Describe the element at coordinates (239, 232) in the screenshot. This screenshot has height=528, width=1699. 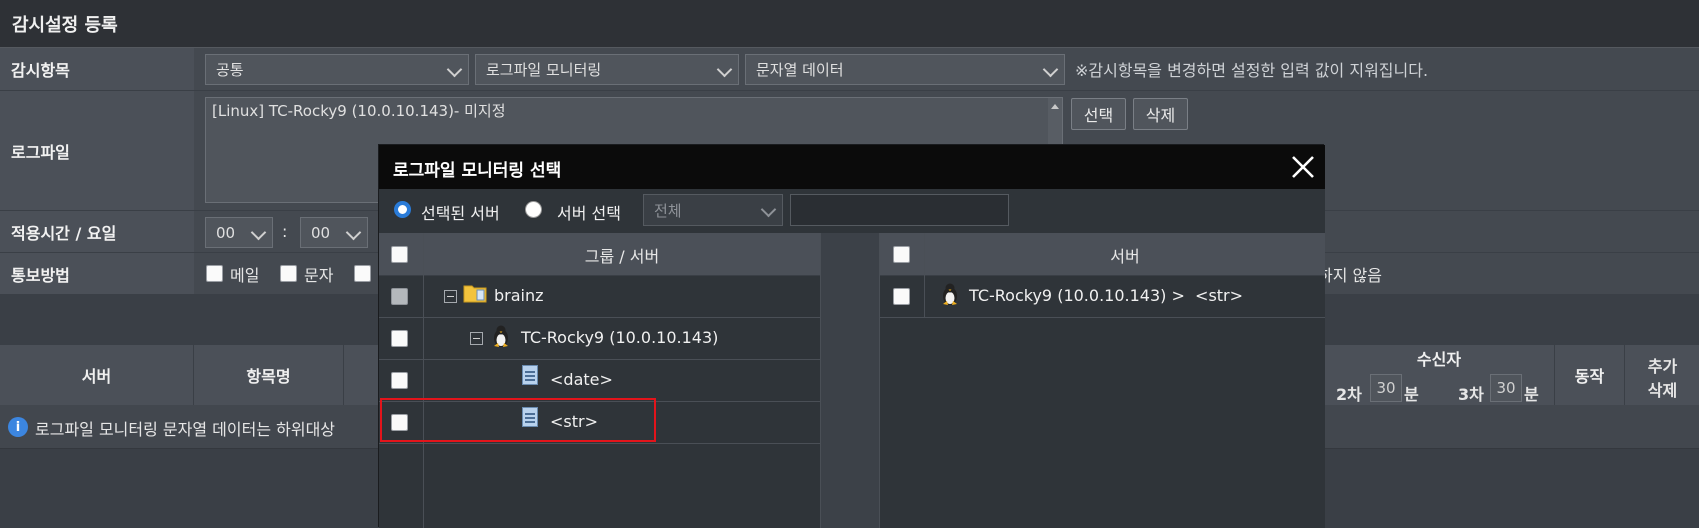
I see `hour-select: 00` at that location.